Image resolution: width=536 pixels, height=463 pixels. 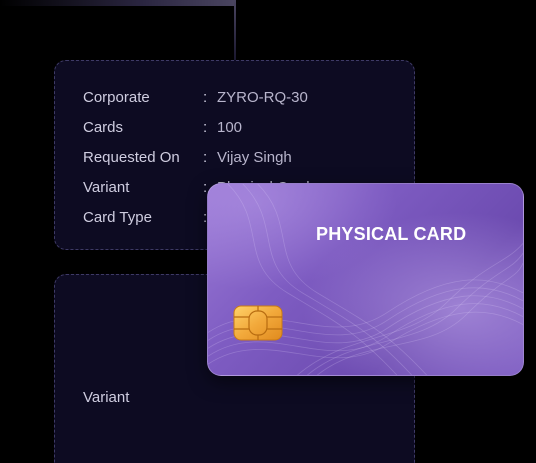 What do you see at coordinates (254, 157) in the screenshot?
I see `detail-value: Vijay Singh` at bounding box center [254, 157].